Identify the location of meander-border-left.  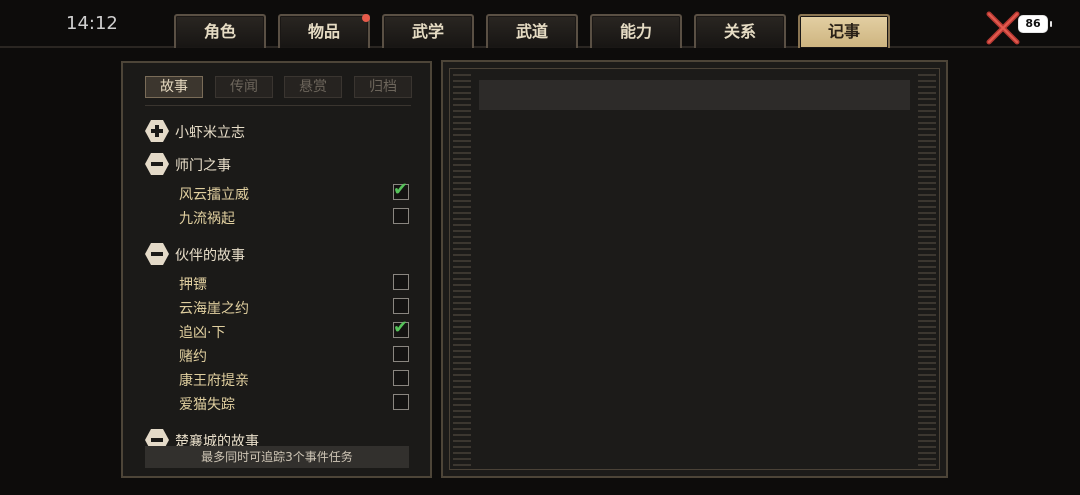
(462, 269).